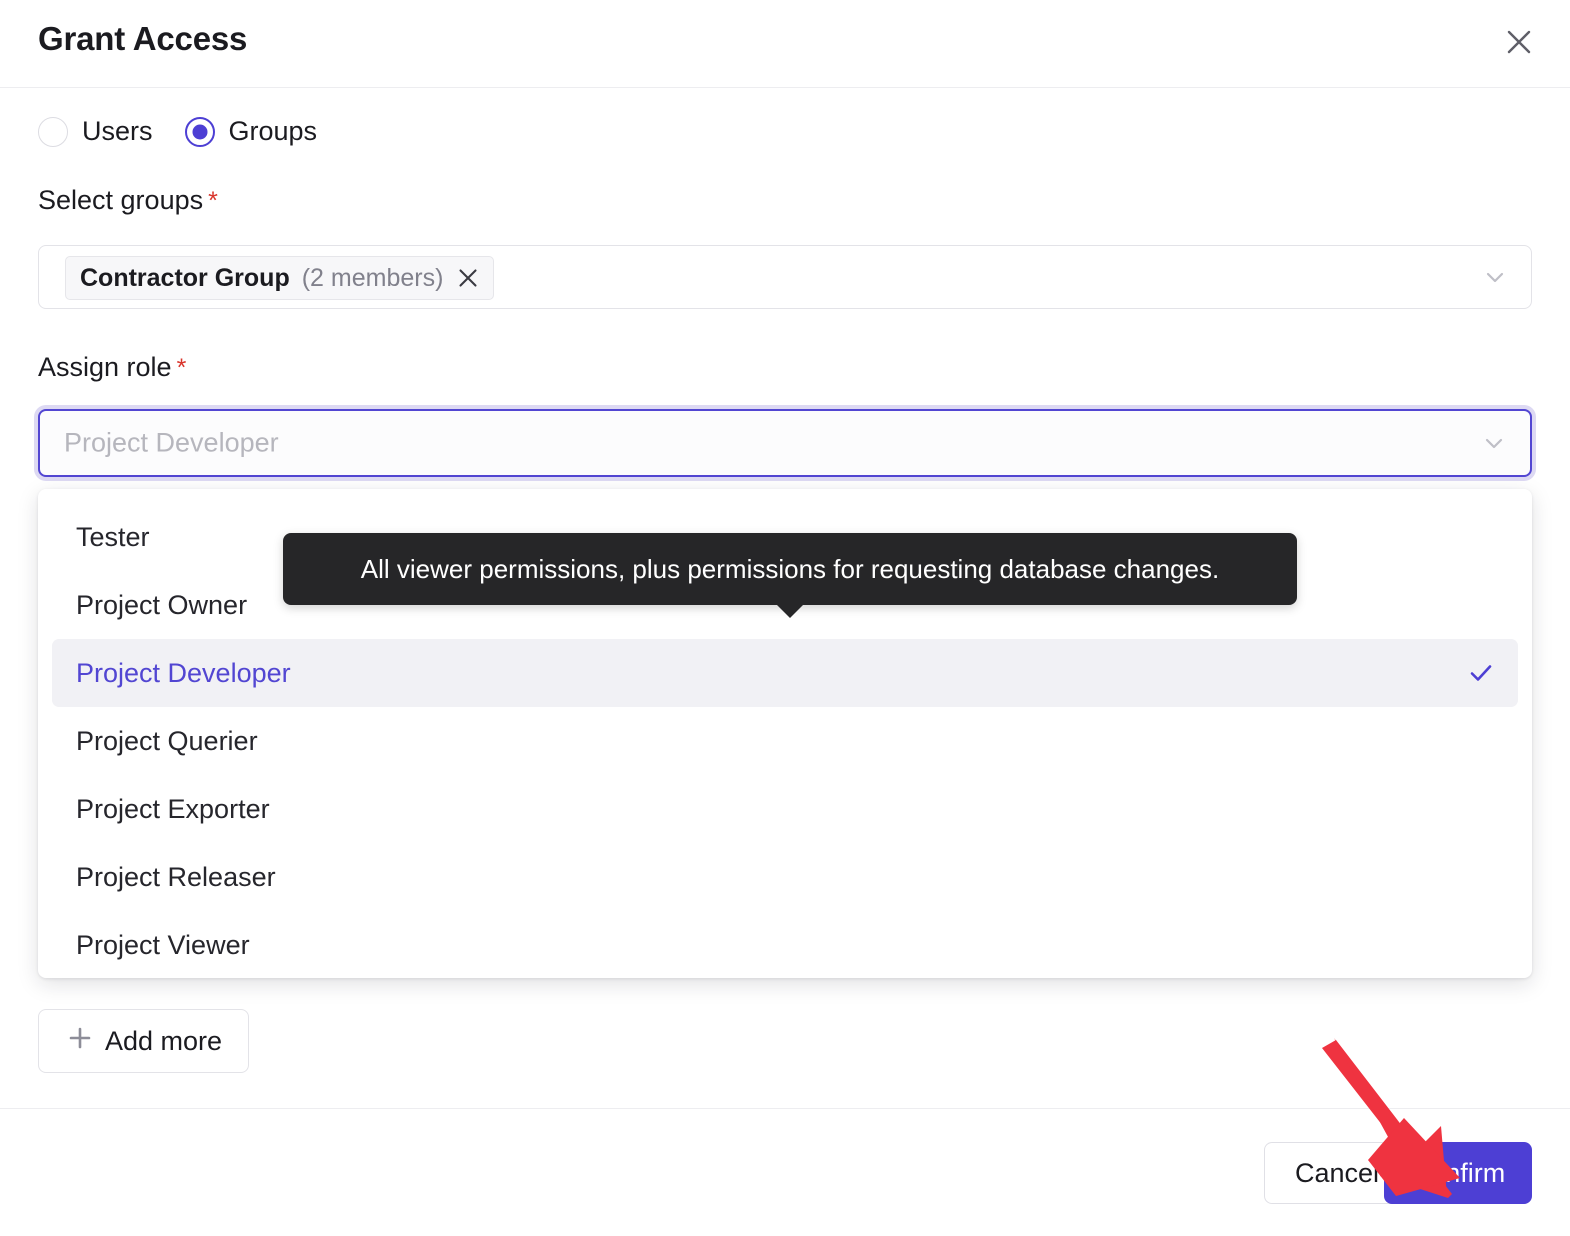  Describe the element at coordinates (105, 367) in the screenshot. I see `assign-role-label-text: Assign role` at that location.